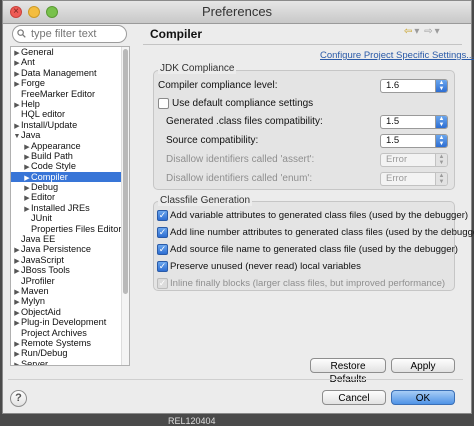  What do you see at coordinates (162, 283) in the screenshot?
I see `inline-finally-blocks-checkbox: ✓` at bounding box center [162, 283].